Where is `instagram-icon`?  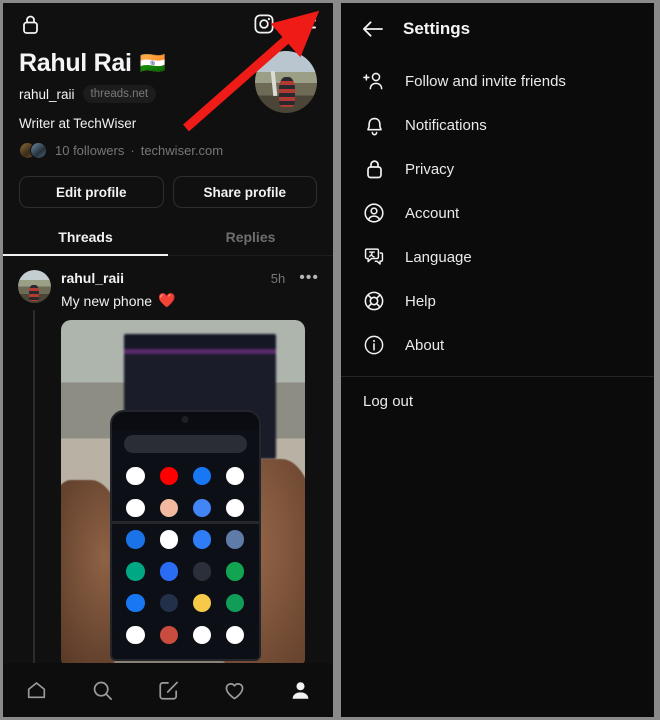 instagram-icon is located at coordinates (264, 24).